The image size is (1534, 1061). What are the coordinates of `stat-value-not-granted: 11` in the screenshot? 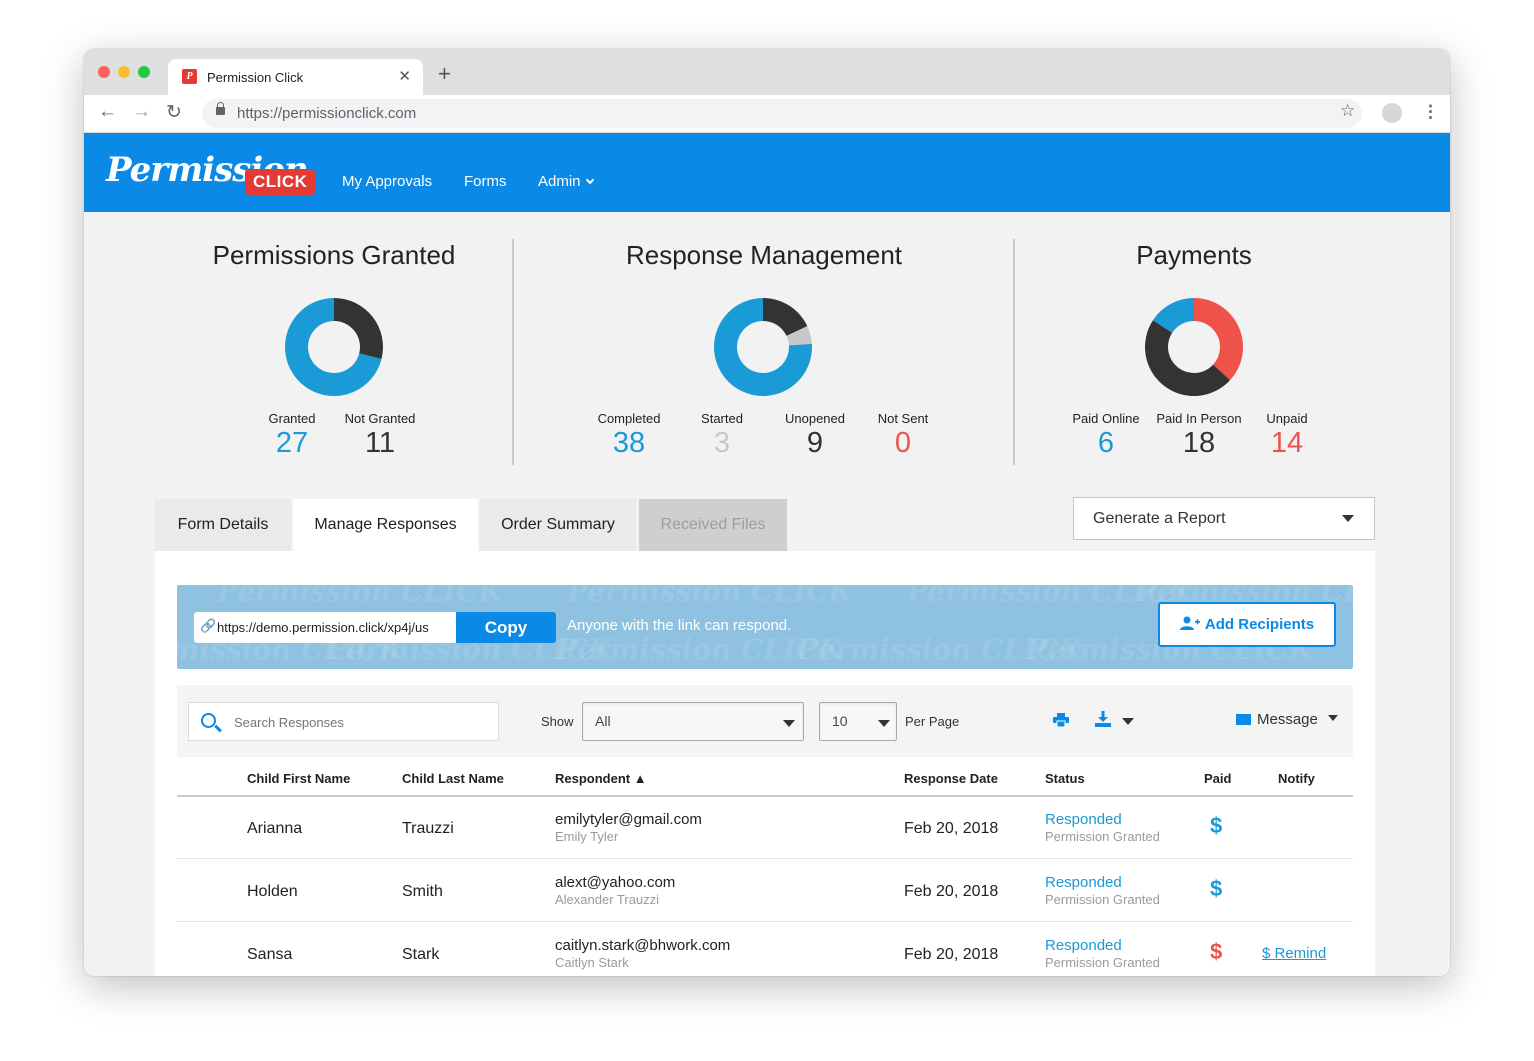 It's located at (380, 443).